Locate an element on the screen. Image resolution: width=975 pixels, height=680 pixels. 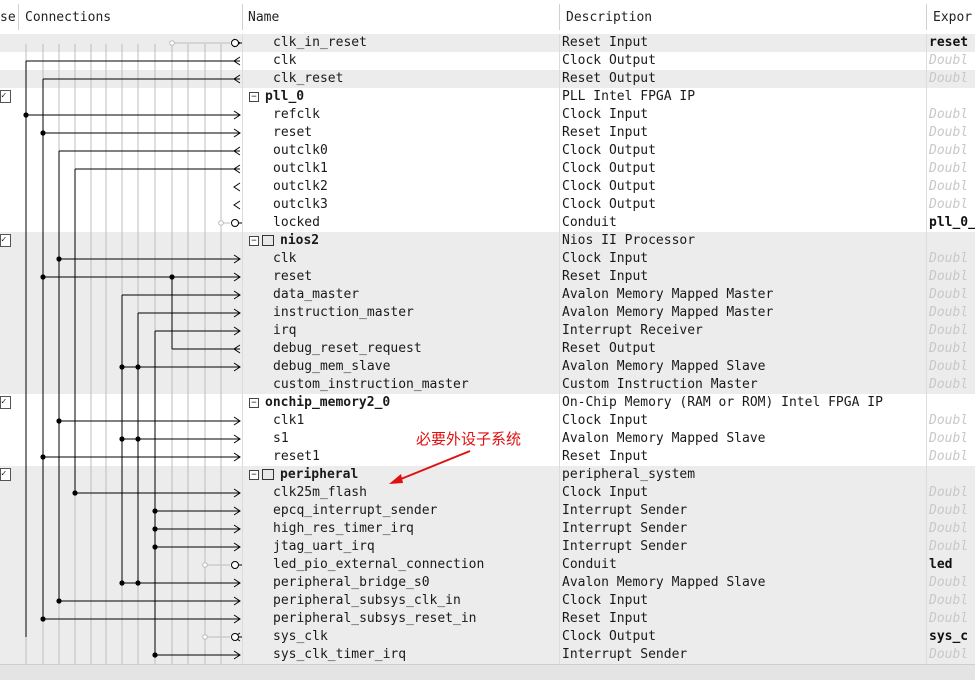
annotation-arrow is located at coordinates (430, 467).